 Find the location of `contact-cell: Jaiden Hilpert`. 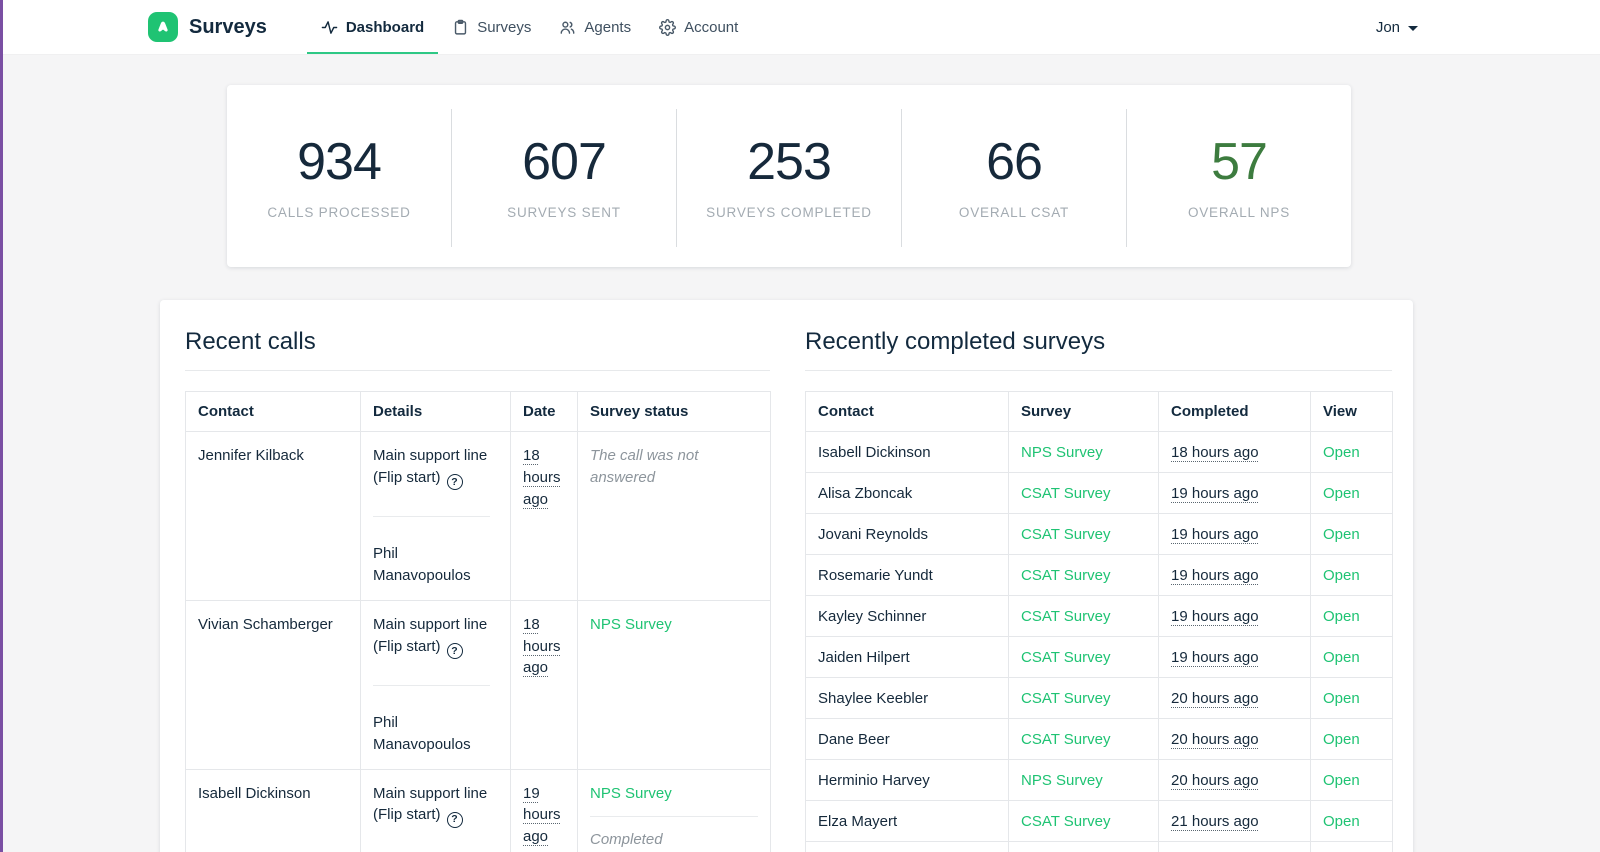

contact-cell: Jaiden Hilpert is located at coordinates (907, 657).